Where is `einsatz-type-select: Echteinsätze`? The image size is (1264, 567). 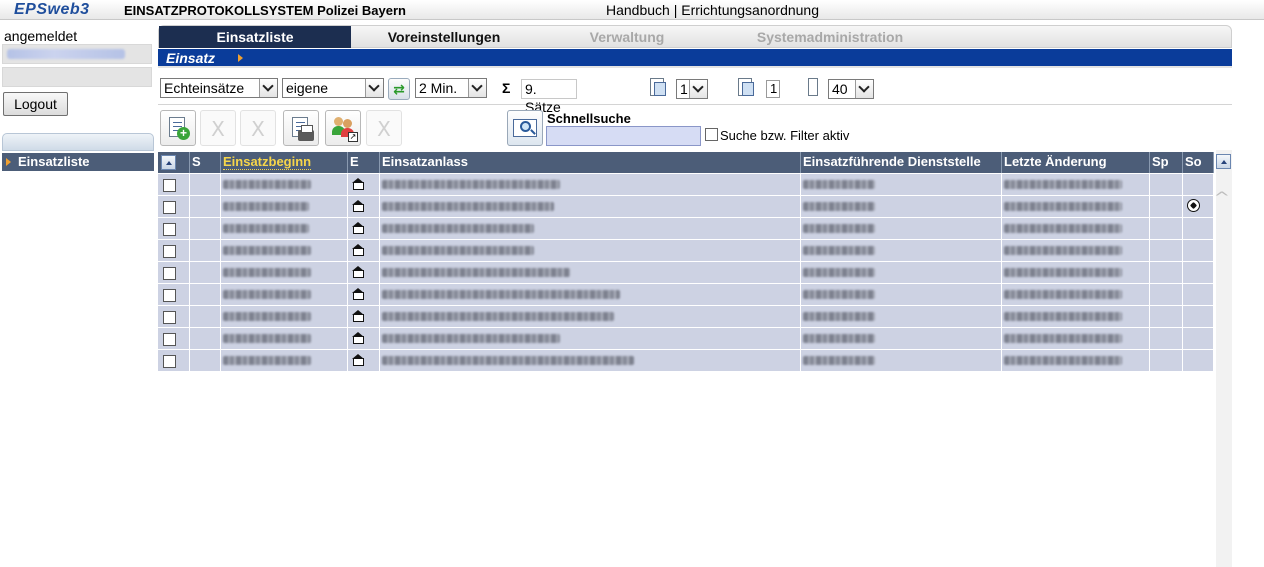
einsatz-type-select: Echteinsätze is located at coordinates (219, 88).